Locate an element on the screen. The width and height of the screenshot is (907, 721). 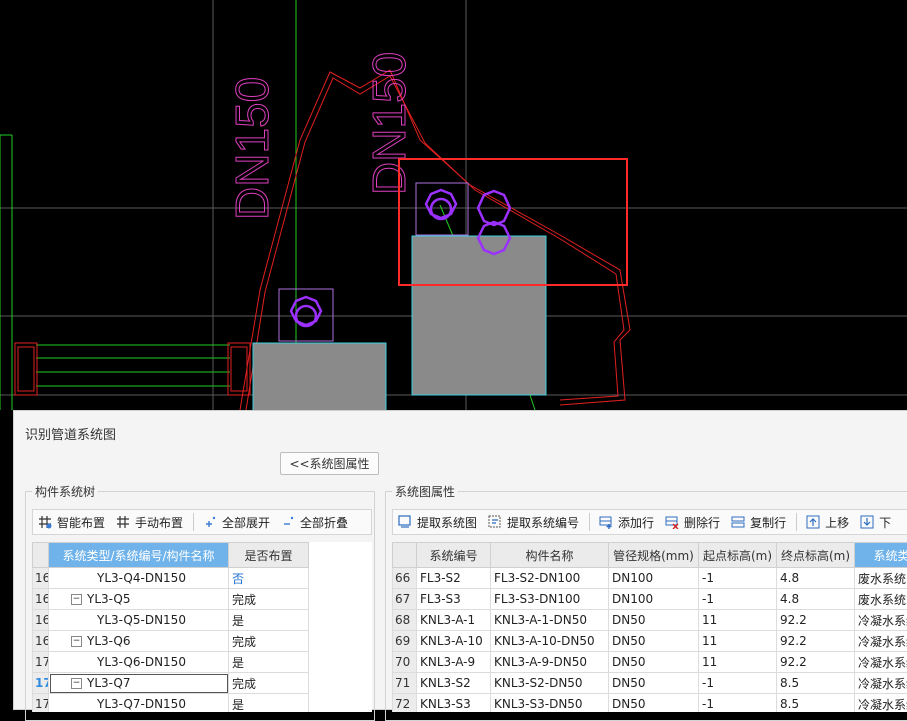
system-code-cell: KNL3-S3 is located at coordinates (454, 703).